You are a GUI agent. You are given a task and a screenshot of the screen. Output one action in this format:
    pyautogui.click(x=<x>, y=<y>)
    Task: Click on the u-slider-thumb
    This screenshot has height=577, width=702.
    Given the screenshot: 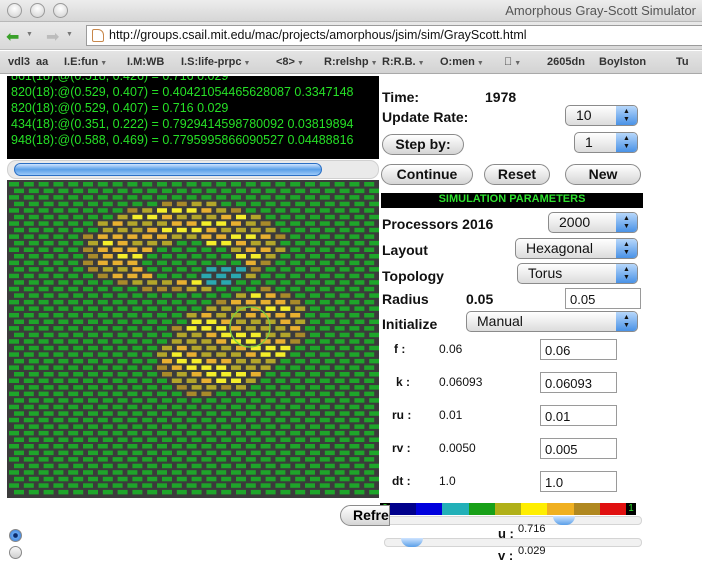 What is the action you would take?
    pyautogui.click(x=564, y=520)
    